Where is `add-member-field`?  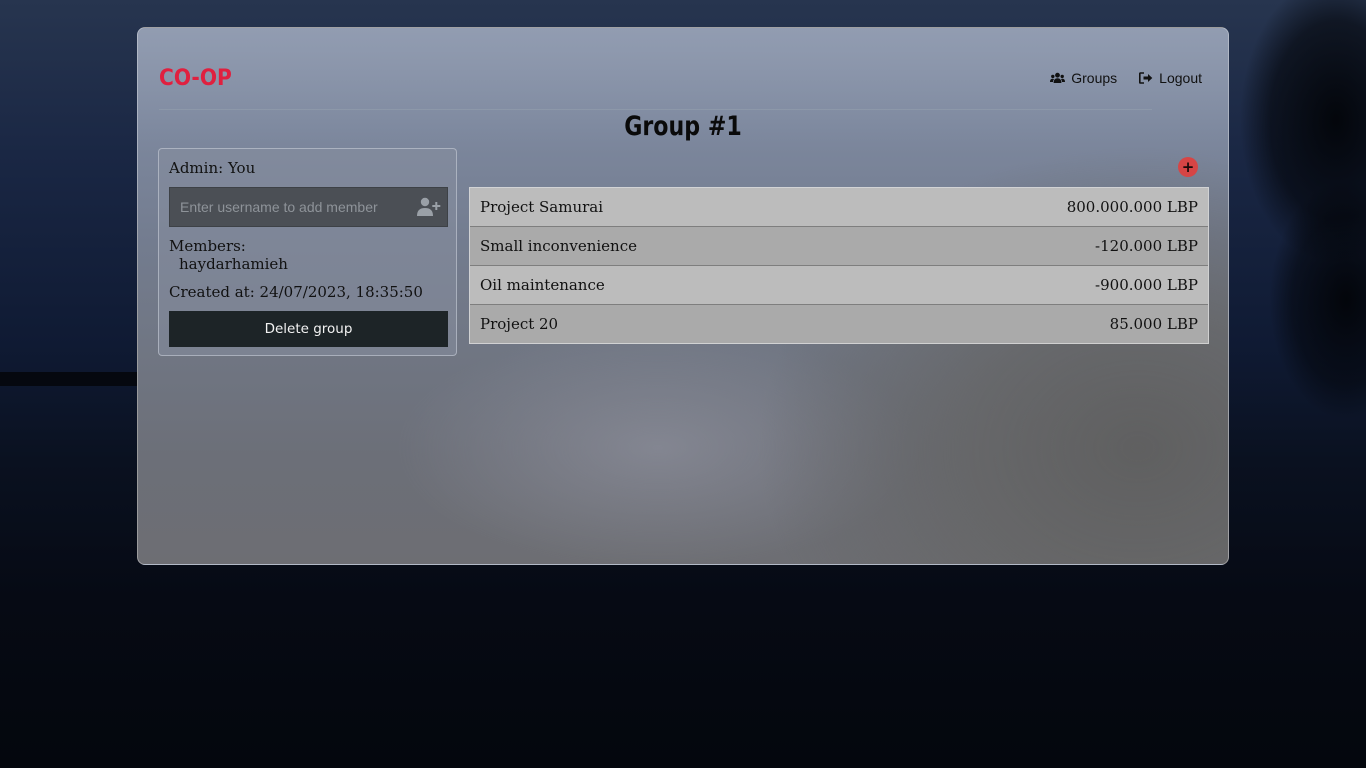 add-member-field is located at coordinates (308, 207).